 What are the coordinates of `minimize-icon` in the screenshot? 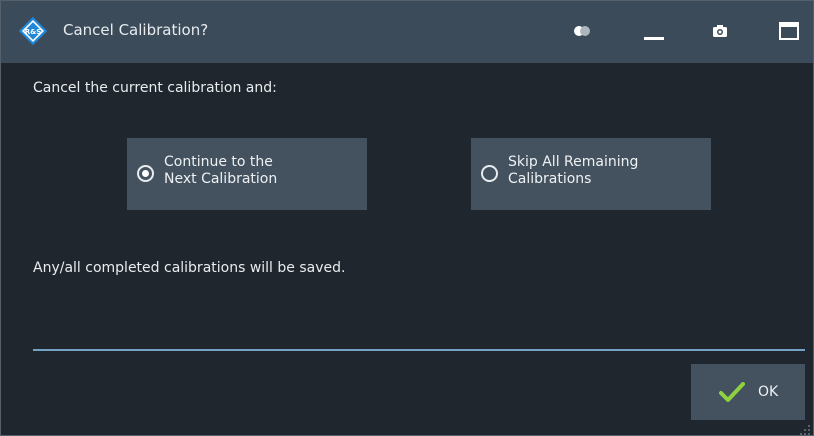 It's located at (654, 31).